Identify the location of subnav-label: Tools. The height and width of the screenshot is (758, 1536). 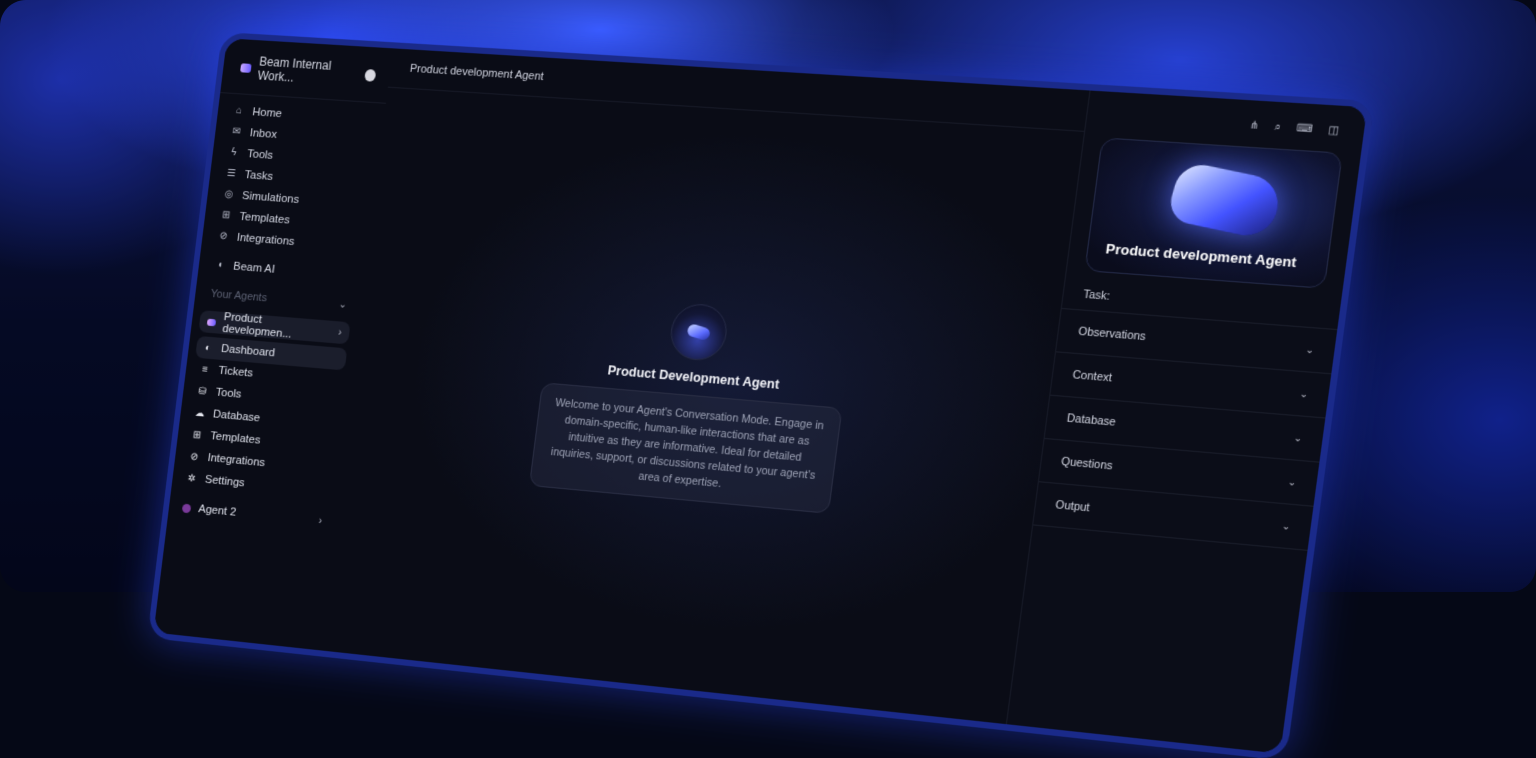
(229, 393).